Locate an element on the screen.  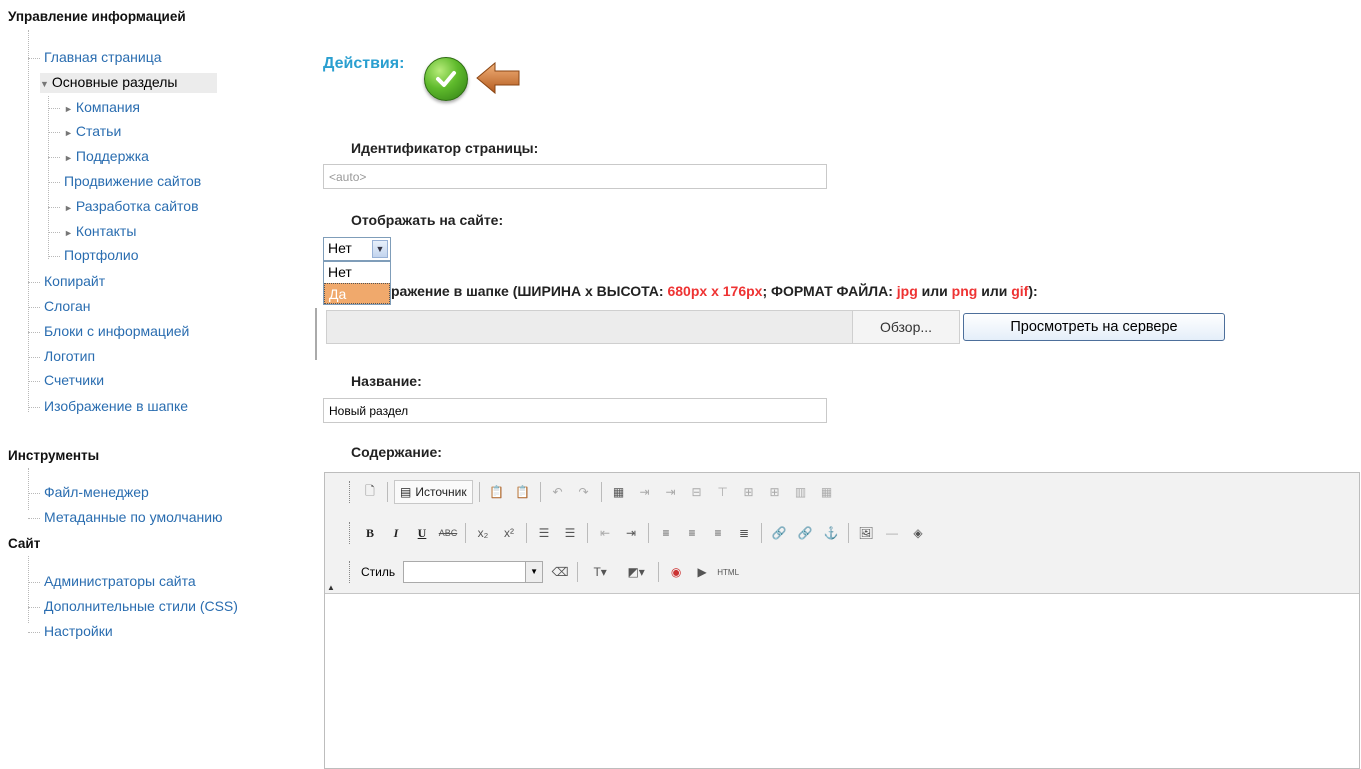
collapse-toolbar-icon: ▲ is located at coordinates (331, 587).